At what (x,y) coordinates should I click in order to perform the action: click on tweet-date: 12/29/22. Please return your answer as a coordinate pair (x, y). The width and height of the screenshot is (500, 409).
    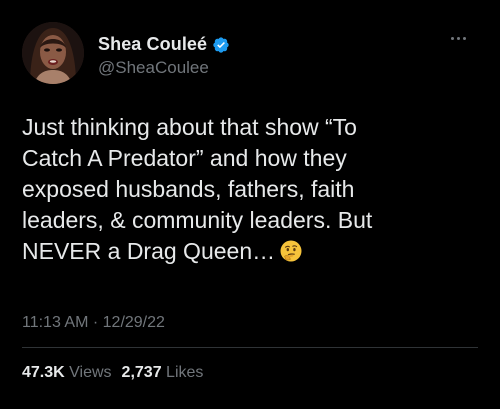
    Looking at the image, I should click on (134, 322).